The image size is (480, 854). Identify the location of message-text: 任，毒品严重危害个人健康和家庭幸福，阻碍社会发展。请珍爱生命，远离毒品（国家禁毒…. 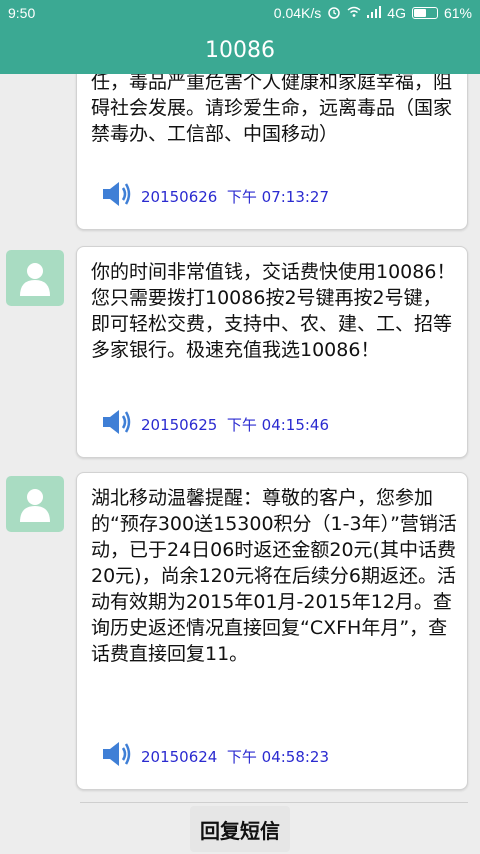
(272, 109).